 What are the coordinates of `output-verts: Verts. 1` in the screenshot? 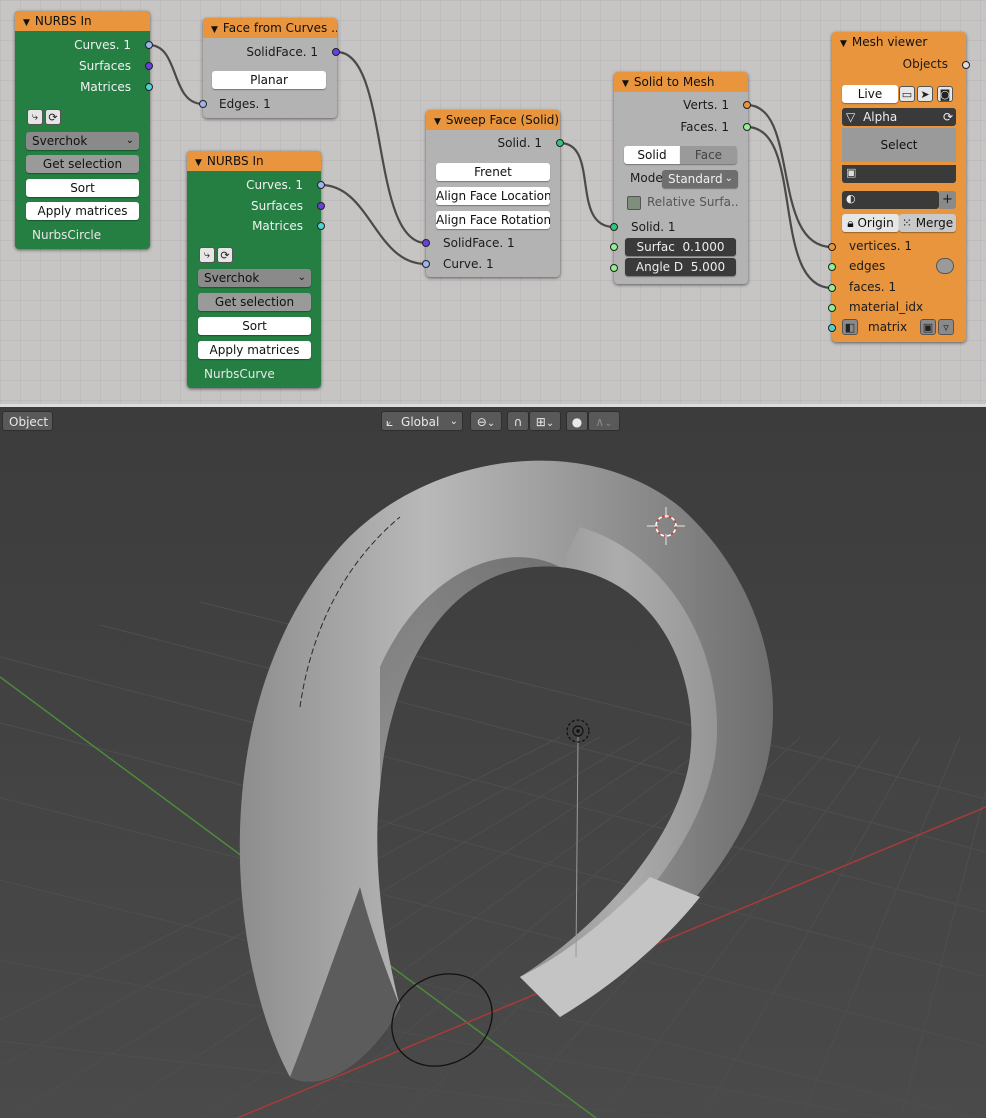 It's located at (706, 105).